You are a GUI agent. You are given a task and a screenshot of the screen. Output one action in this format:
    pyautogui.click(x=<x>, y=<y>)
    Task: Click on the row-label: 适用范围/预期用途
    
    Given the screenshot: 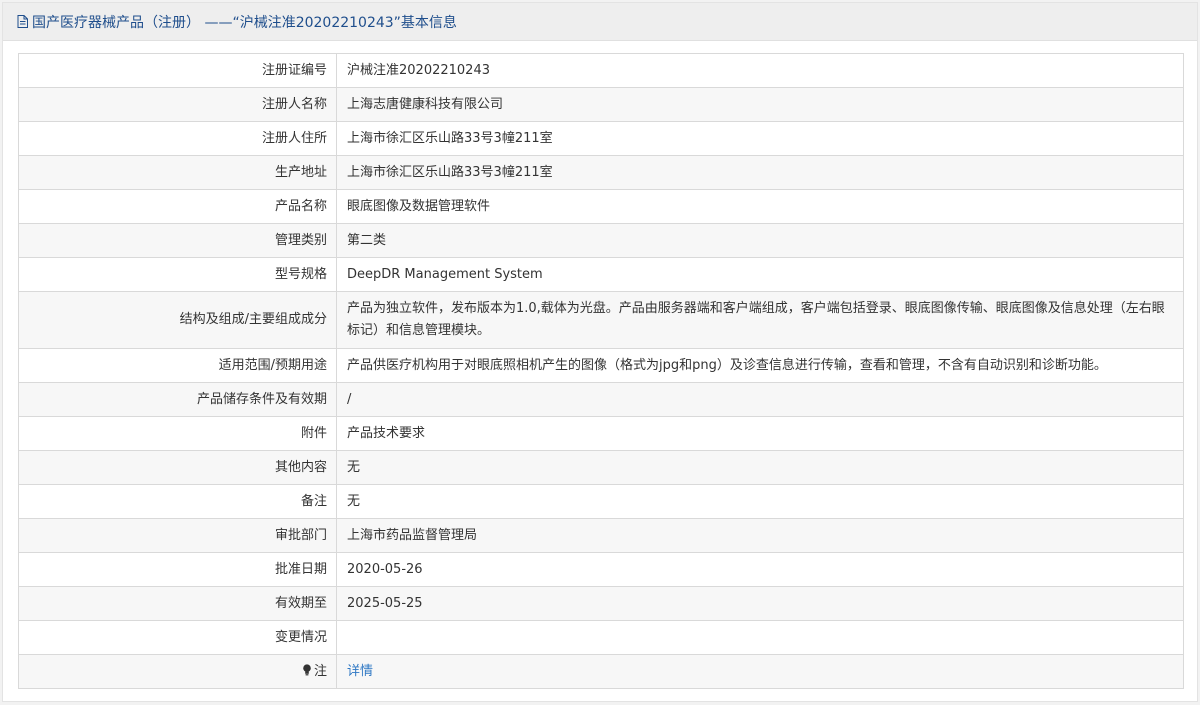 What is the action you would take?
    pyautogui.click(x=177, y=365)
    